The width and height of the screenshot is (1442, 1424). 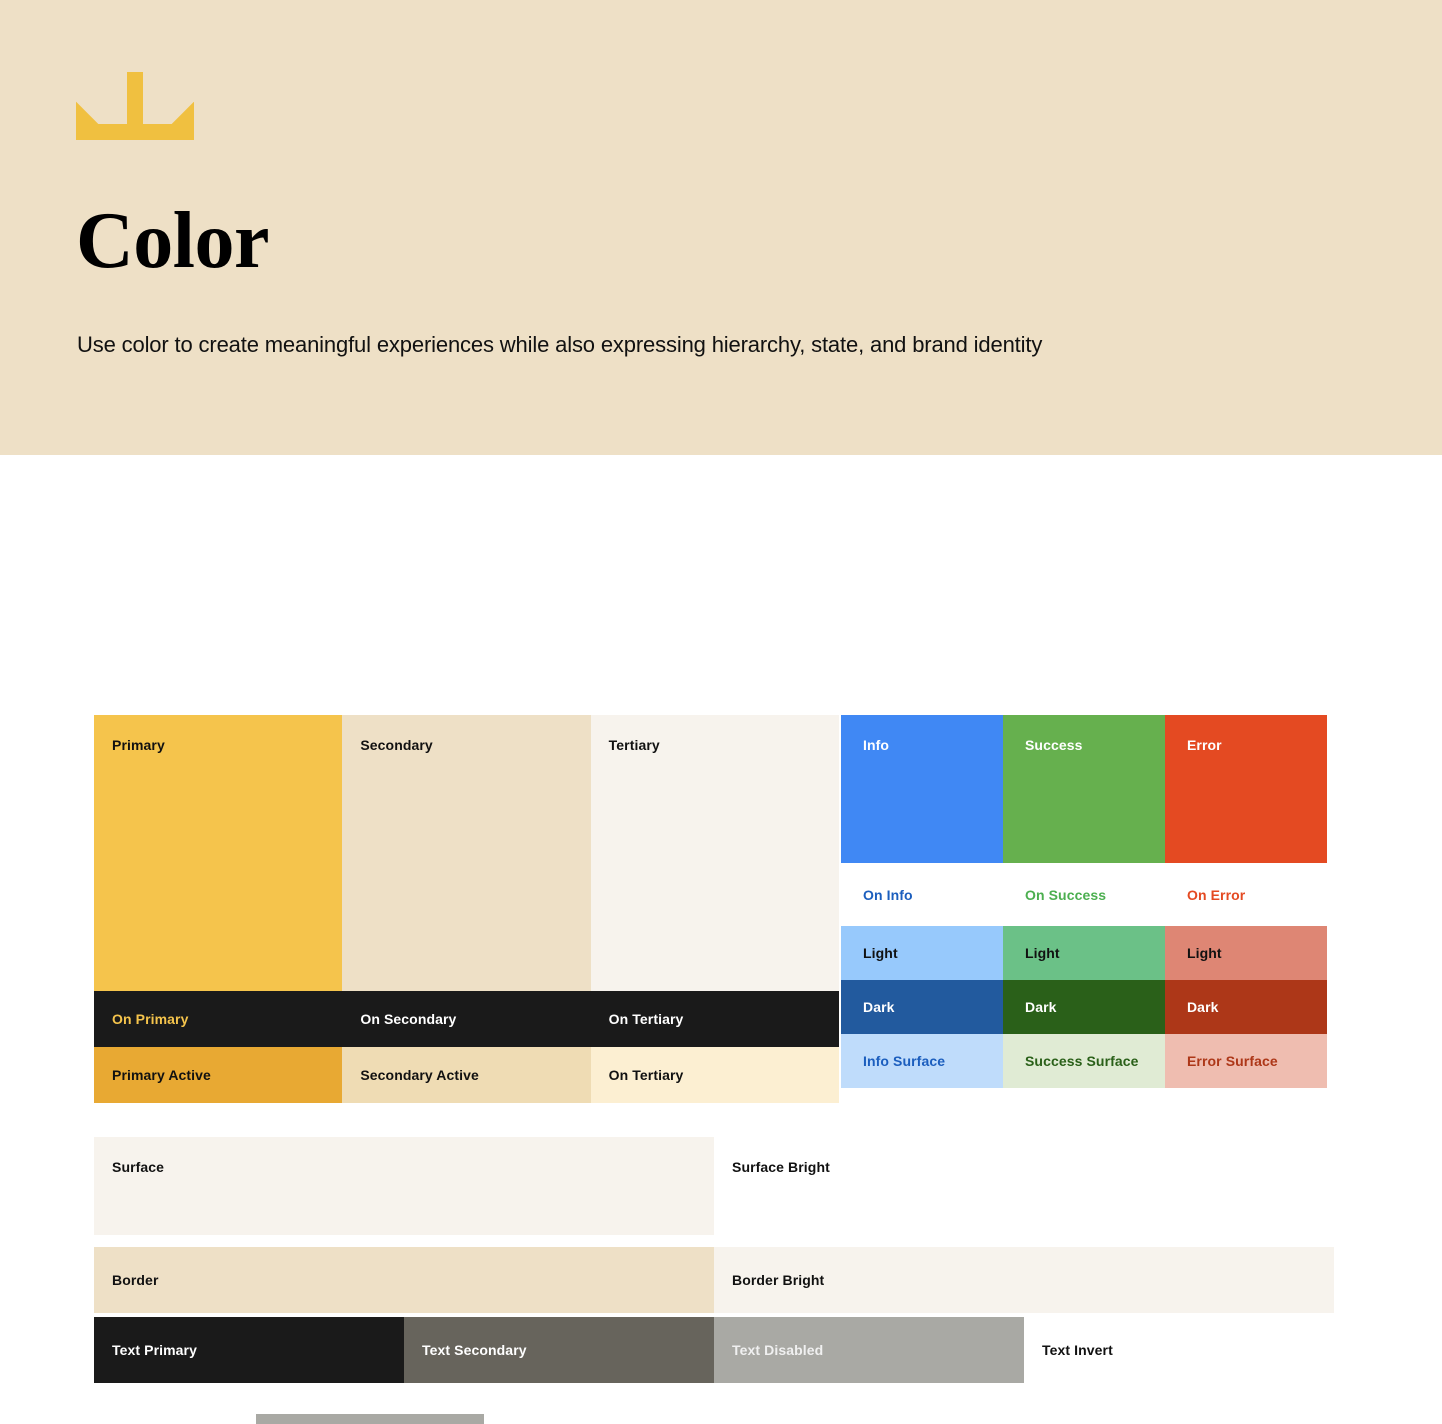 What do you see at coordinates (404, 1280) in the screenshot?
I see `swatch-border: Border` at bounding box center [404, 1280].